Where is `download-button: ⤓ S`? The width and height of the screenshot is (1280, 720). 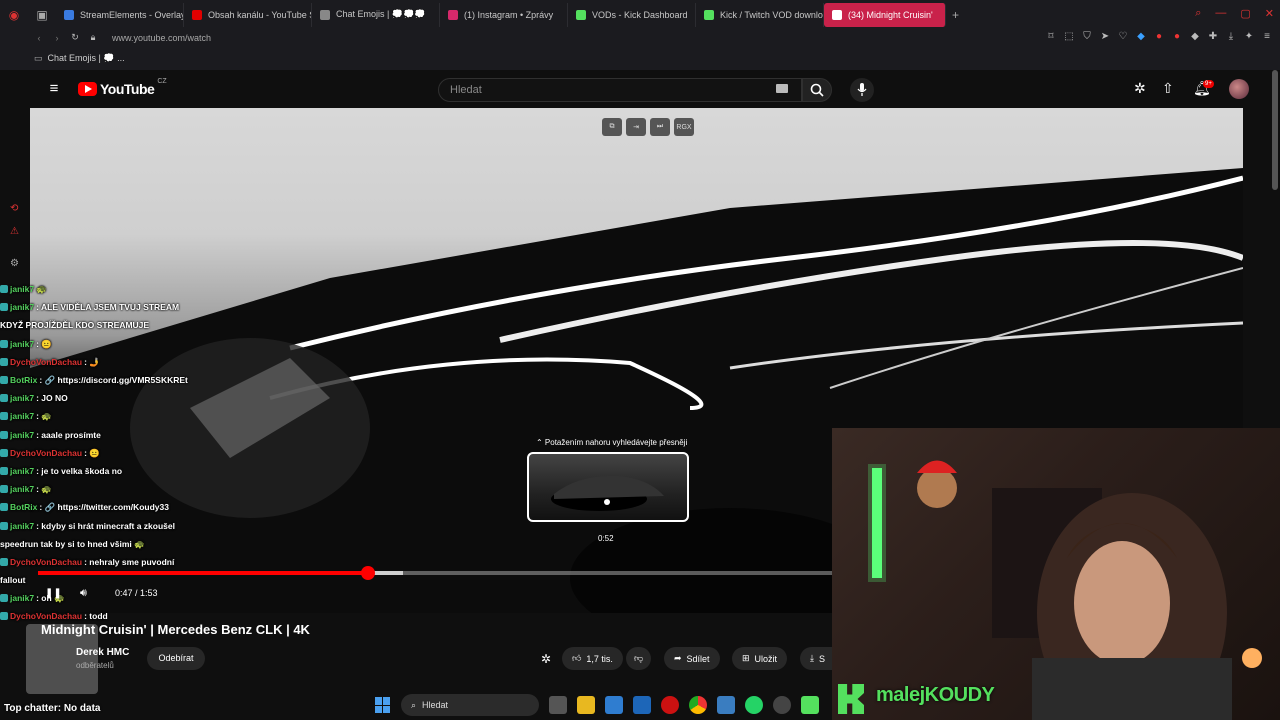
download-button: ⤓ S is located at coordinates (816, 658).